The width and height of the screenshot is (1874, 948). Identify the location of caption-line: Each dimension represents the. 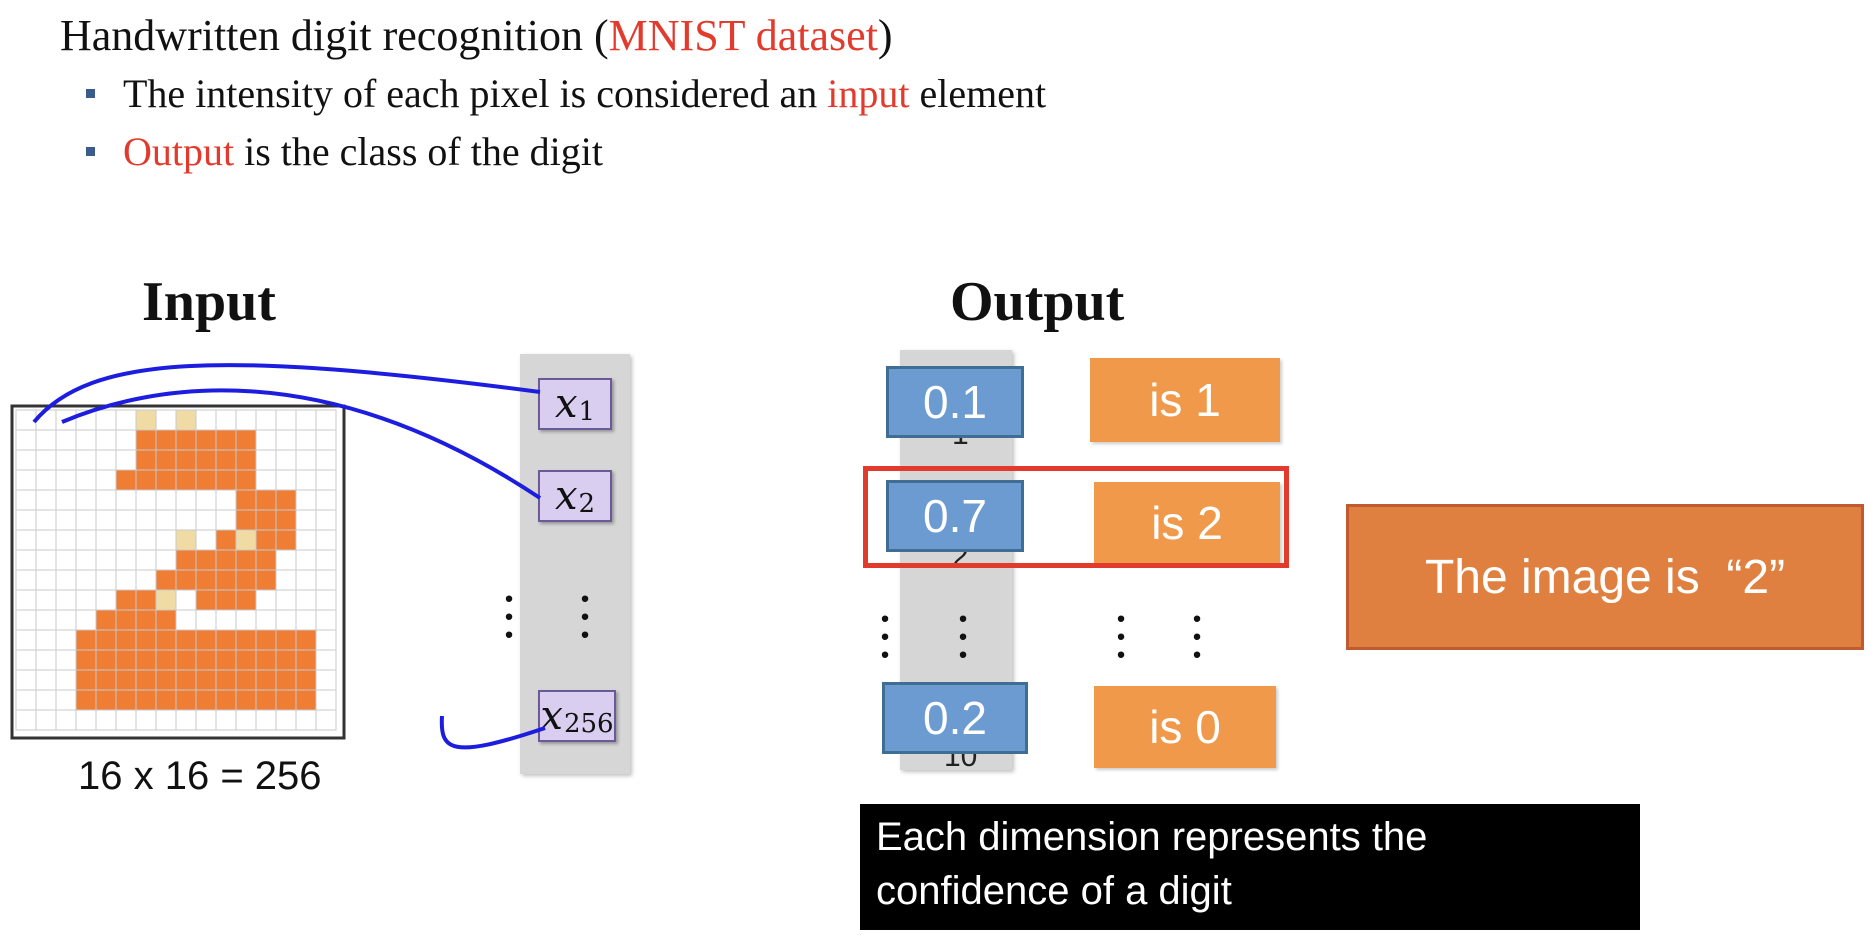
(1152, 837).